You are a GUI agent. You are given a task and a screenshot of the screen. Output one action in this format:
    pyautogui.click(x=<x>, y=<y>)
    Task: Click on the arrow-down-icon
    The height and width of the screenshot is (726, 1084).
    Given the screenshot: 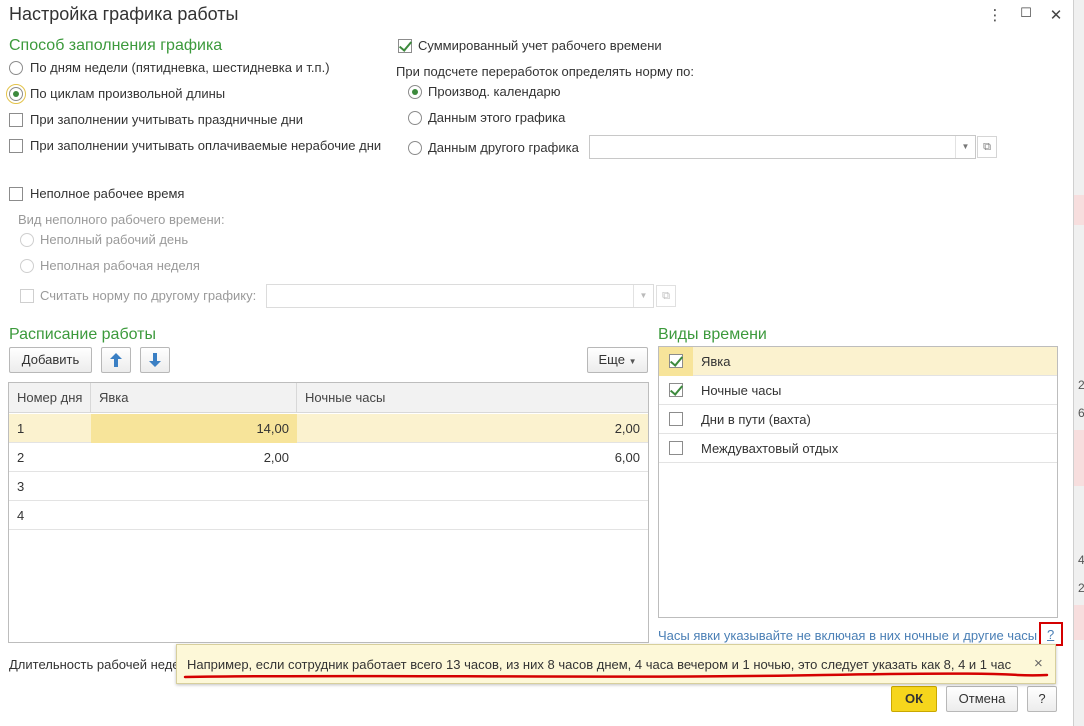 What is the action you would take?
    pyautogui.click(x=155, y=360)
    